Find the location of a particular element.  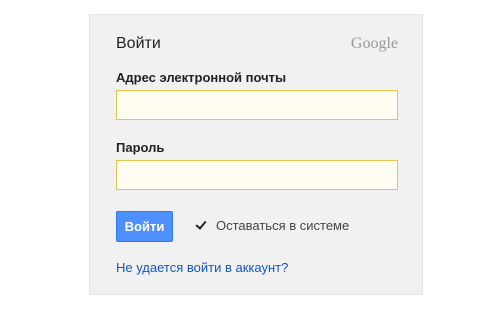

password-label: Пароль is located at coordinates (140, 147).